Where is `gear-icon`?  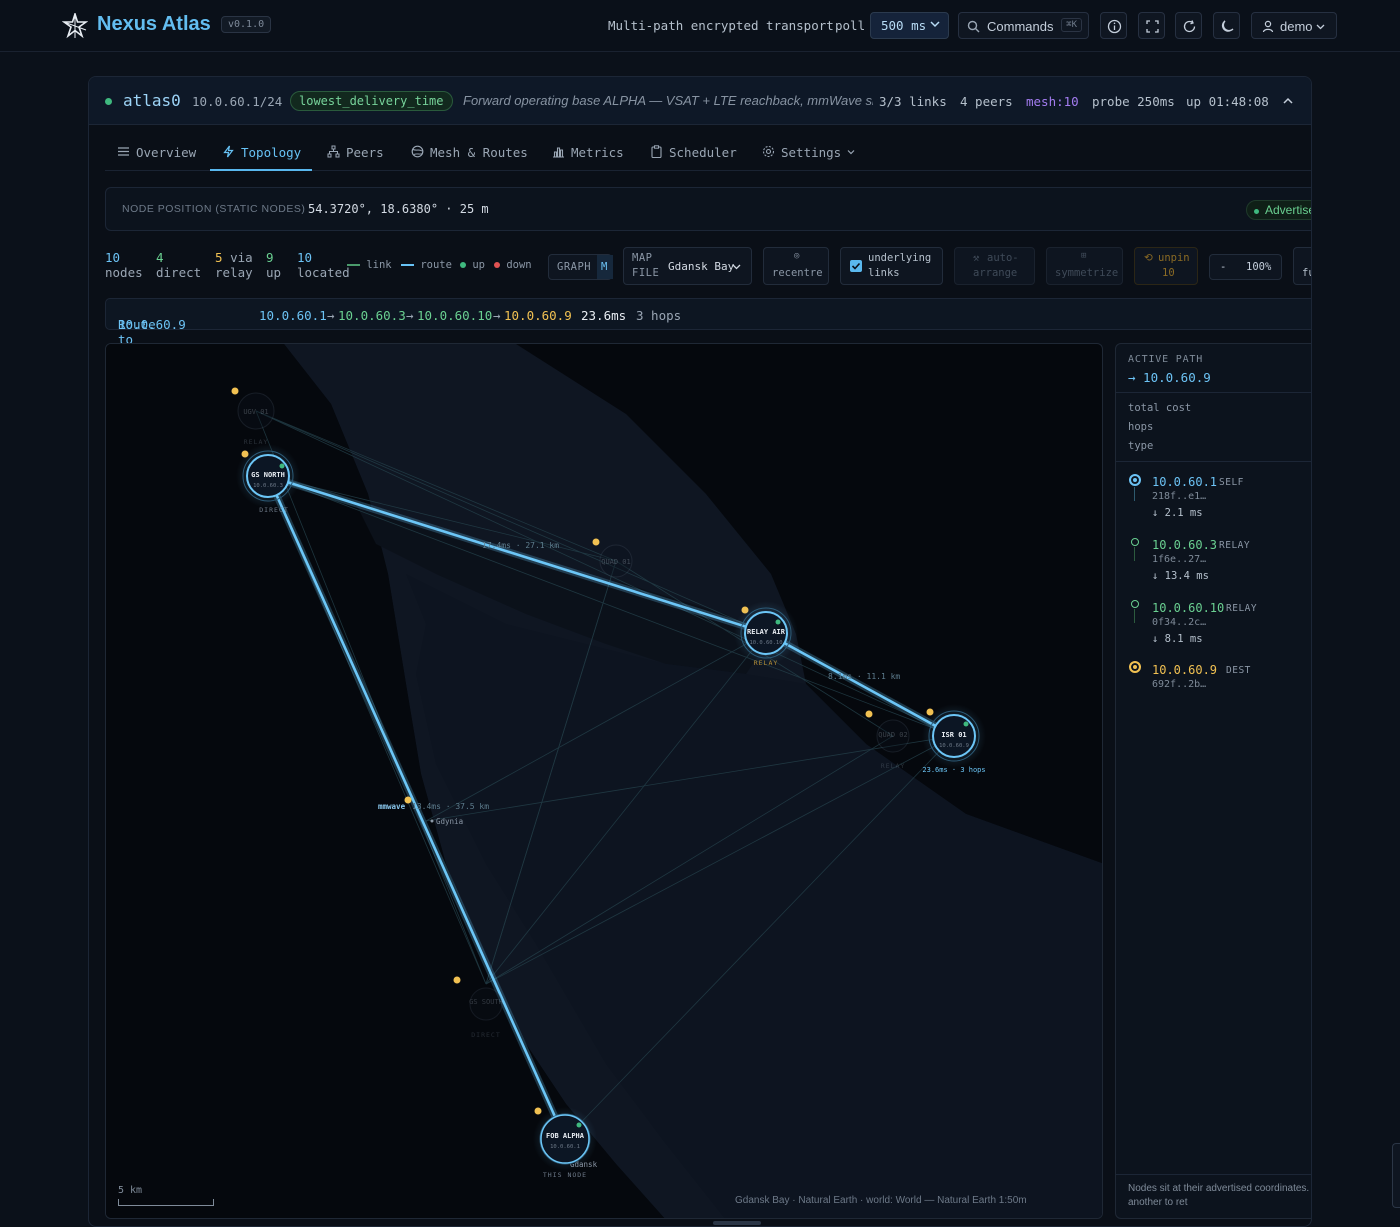
gear-icon is located at coordinates (768, 151).